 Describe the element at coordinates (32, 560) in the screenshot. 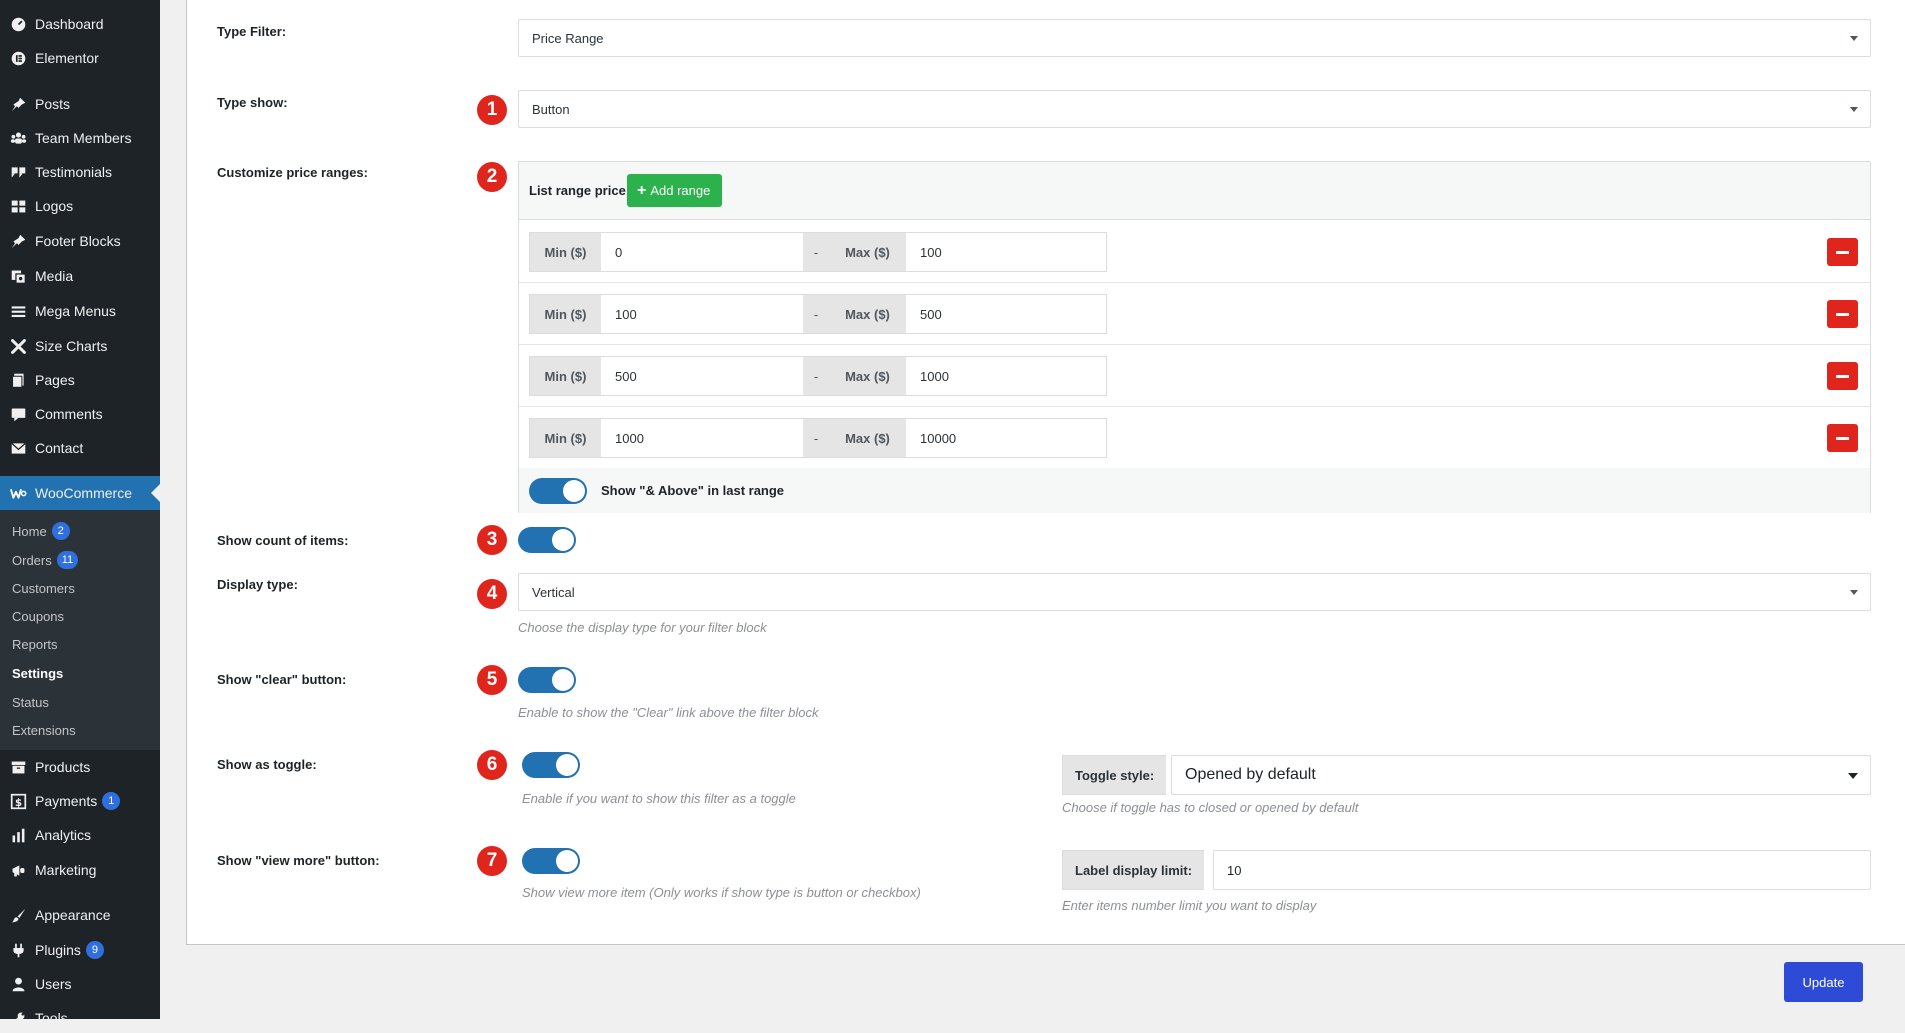

I see `submenu-label: Orders` at that location.